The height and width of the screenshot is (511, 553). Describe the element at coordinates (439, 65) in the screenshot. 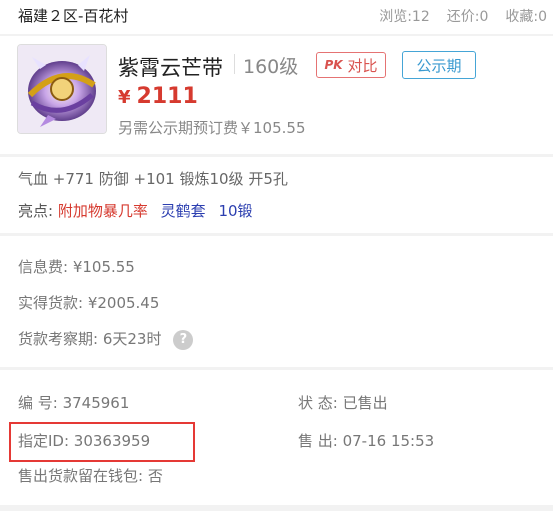

I see `public-period-badge: 公示期` at that location.